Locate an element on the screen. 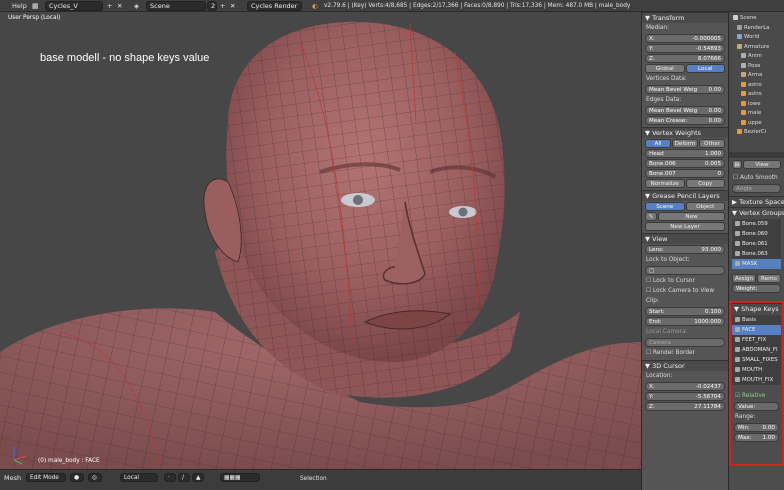  local-camera-label: Local Camera: is located at coordinates (667, 332).